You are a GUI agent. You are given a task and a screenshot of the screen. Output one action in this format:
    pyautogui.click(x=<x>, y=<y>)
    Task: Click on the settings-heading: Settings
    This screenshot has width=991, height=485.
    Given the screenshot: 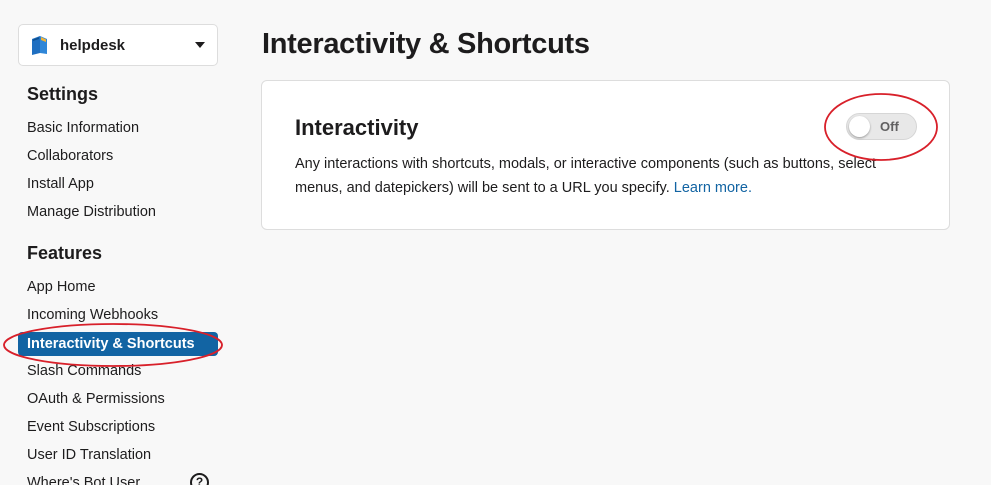 What is the action you would take?
    pyautogui.click(x=63, y=94)
    